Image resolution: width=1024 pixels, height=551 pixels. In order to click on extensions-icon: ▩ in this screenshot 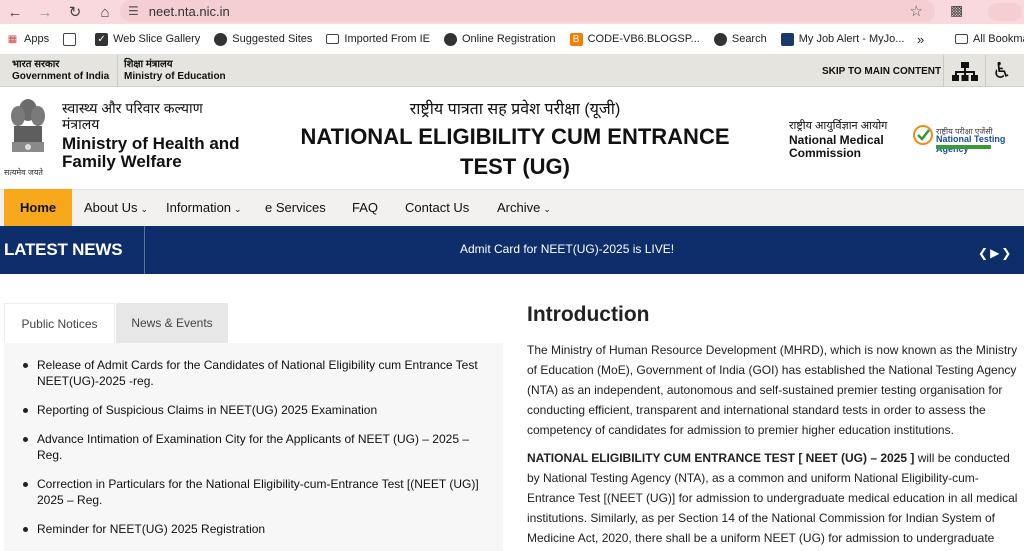, I will do `click(956, 10)`.